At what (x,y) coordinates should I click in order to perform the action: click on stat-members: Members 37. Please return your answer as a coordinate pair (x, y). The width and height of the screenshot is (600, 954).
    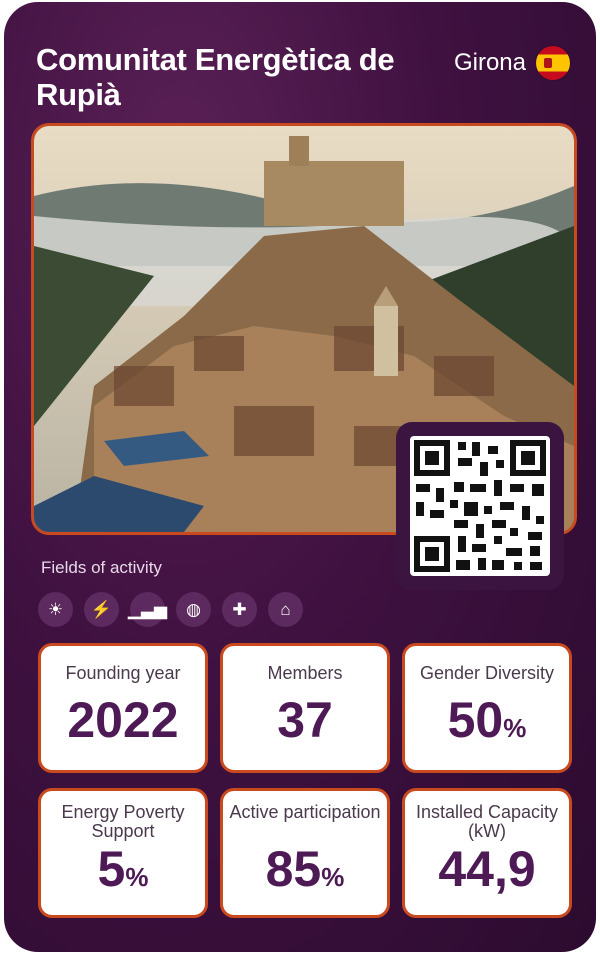
    Looking at the image, I should click on (305, 708).